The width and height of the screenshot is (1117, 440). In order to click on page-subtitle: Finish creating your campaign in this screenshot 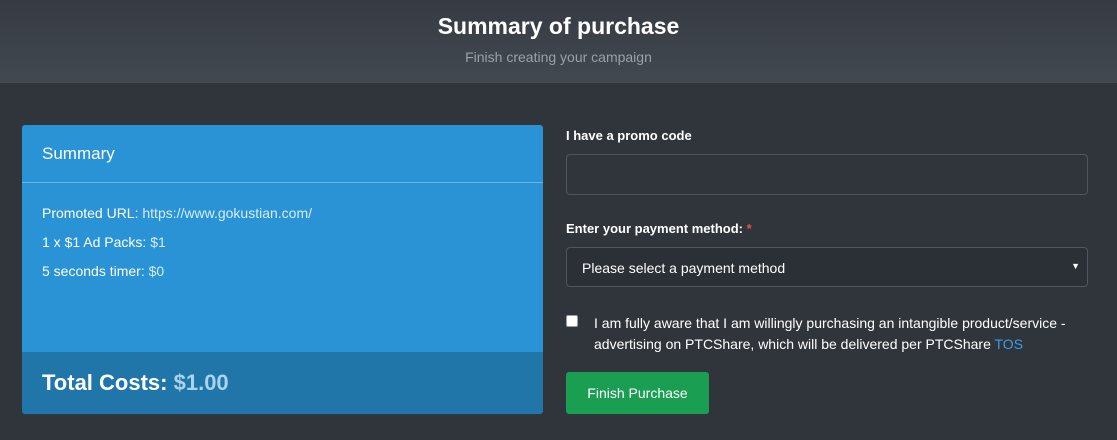, I will do `click(558, 57)`.